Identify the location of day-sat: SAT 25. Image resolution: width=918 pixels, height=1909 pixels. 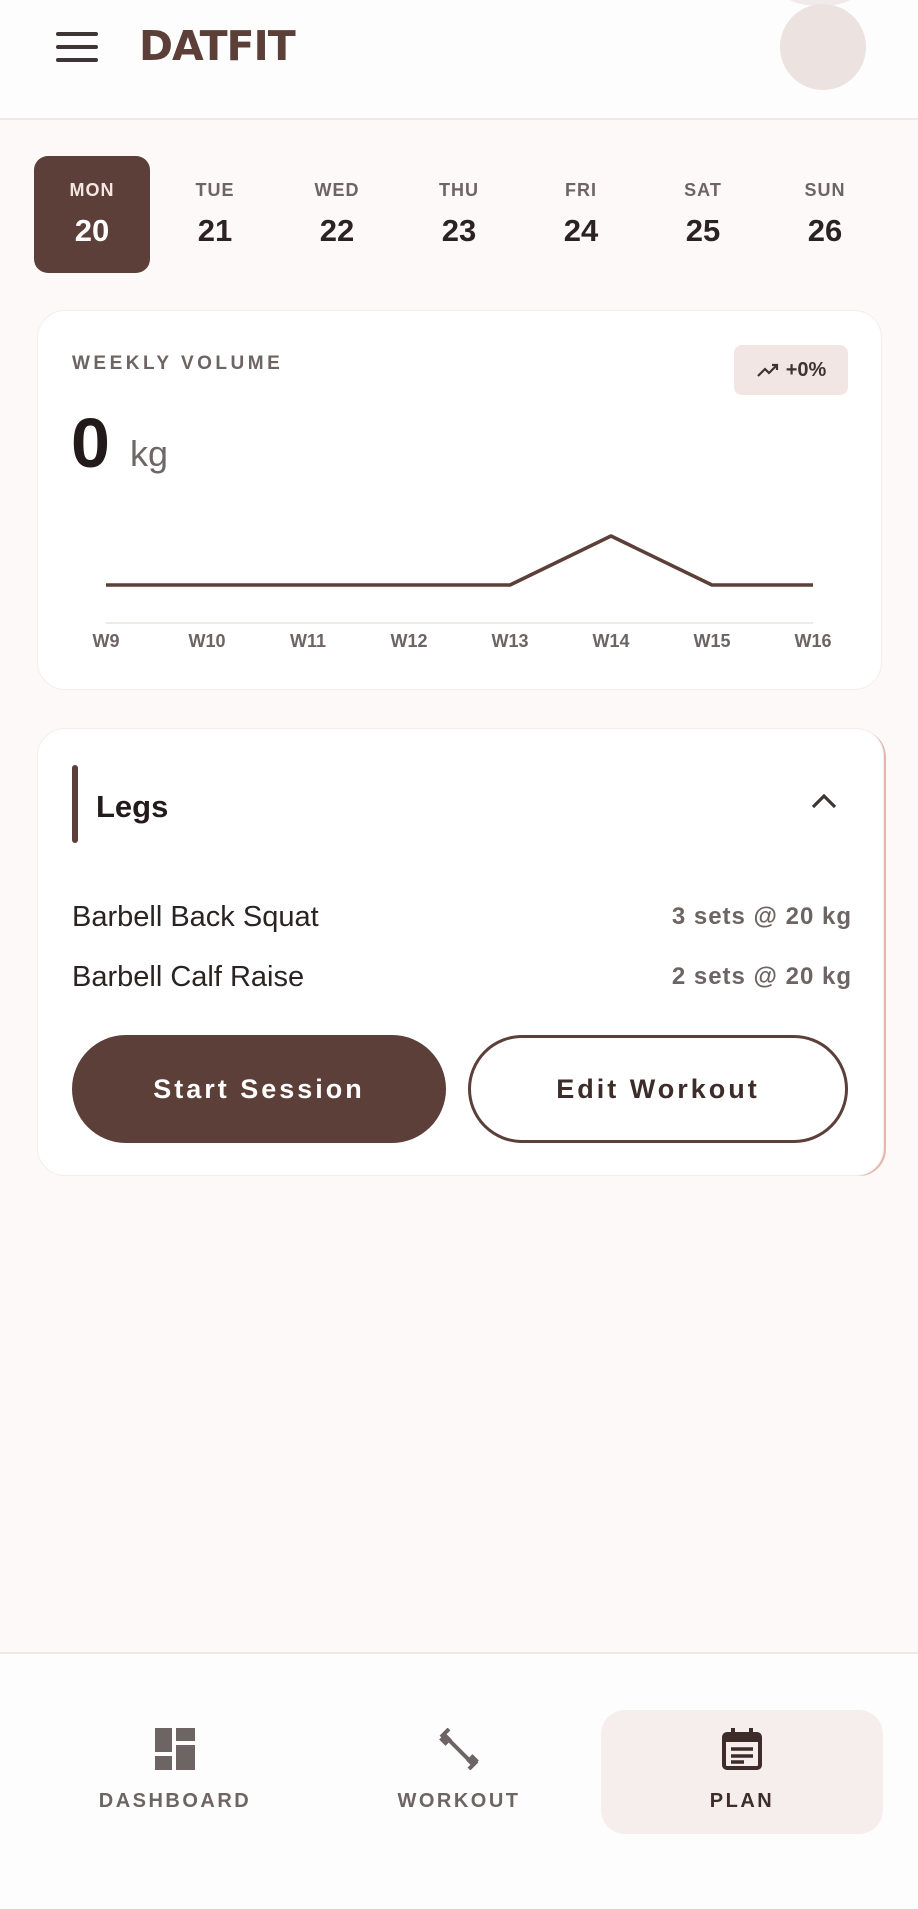
(703, 214).